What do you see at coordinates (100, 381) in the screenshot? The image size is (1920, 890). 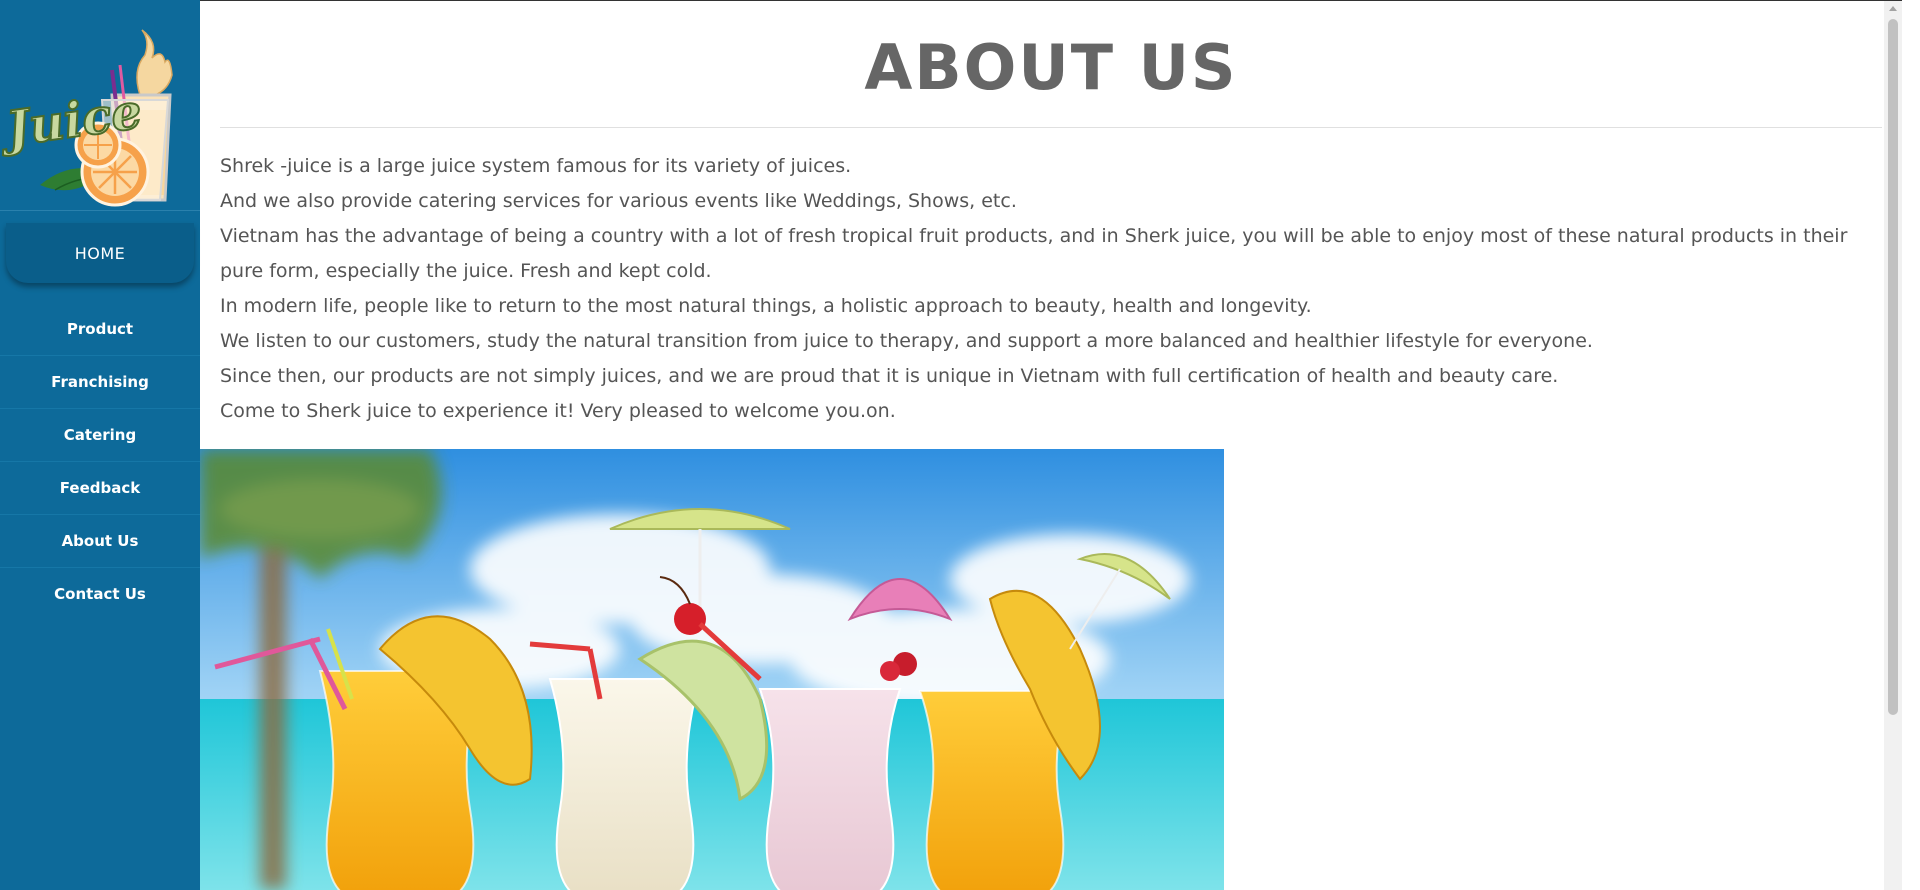 I see `sidebar-item-franchising: Franchising` at bounding box center [100, 381].